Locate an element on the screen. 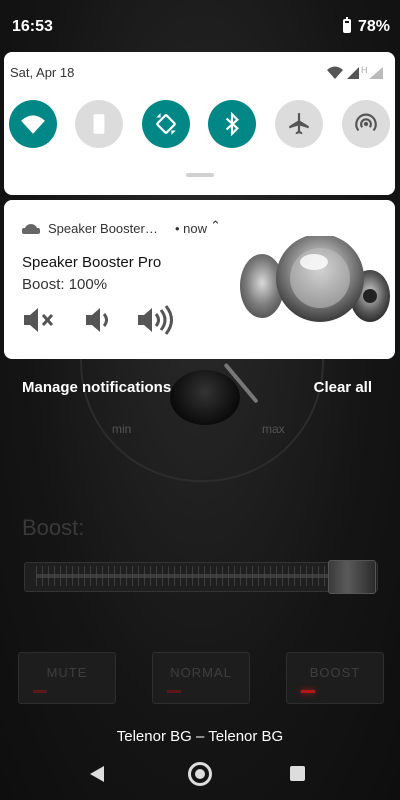 The width and height of the screenshot is (400, 800). speaker-app-icon is located at coordinates (31, 229).